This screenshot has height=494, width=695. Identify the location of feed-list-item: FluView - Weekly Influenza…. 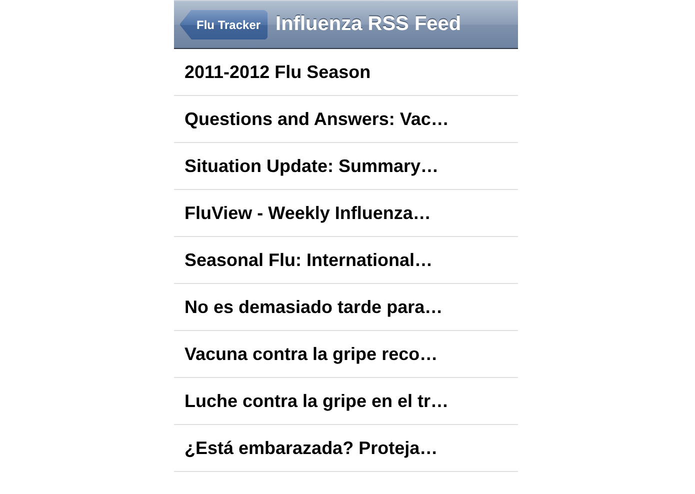
(346, 213).